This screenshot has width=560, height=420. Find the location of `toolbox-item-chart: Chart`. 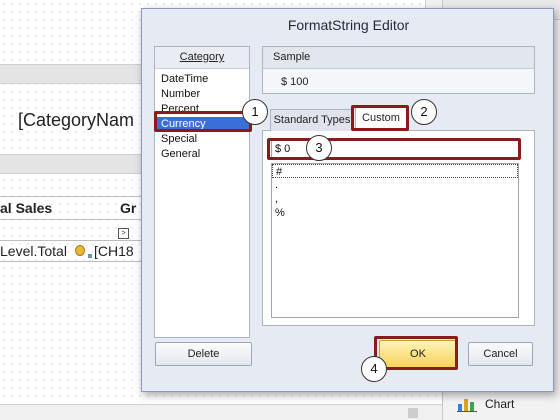

toolbox-item-chart: Chart is located at coordinates (485, 404).